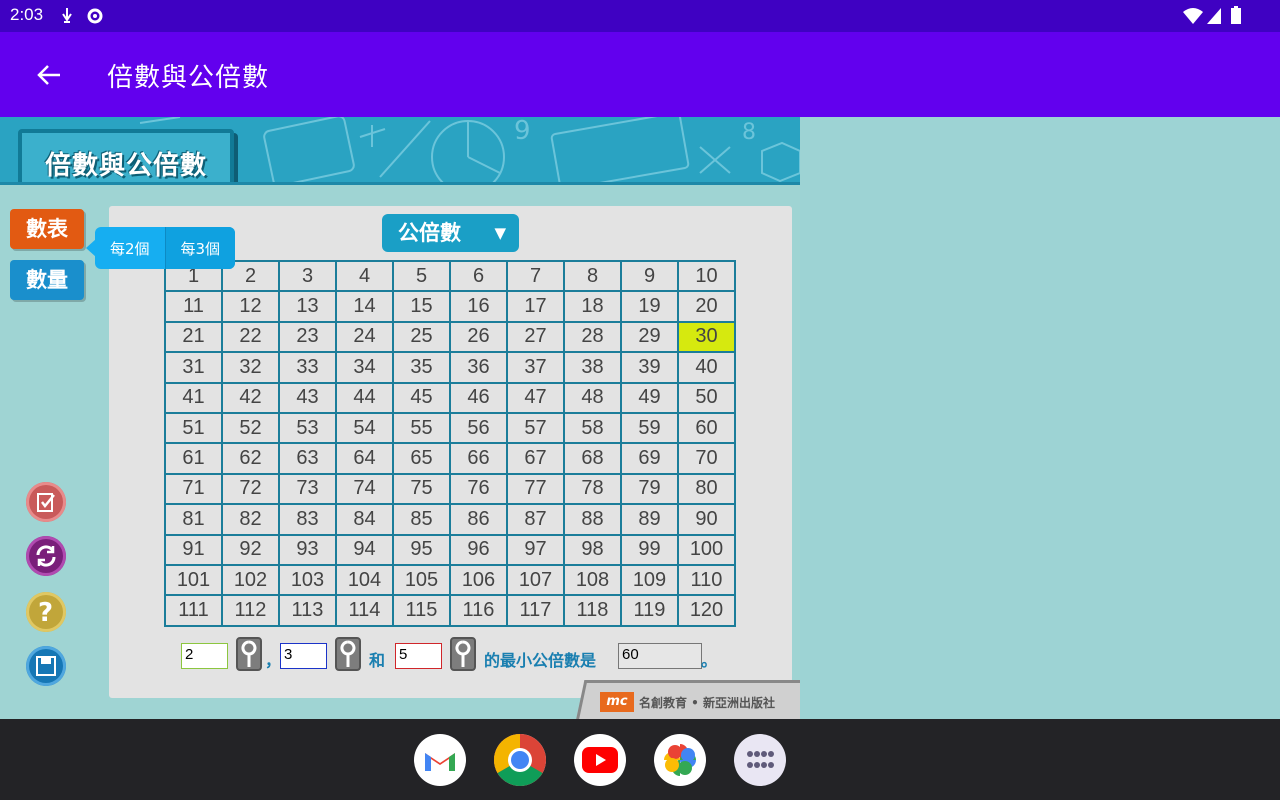 The height and width of the screenshot is (800, 1280). Describe the element at coordinates (421, 397) in the screenshot. I see `grid-cell: 45` at that location.